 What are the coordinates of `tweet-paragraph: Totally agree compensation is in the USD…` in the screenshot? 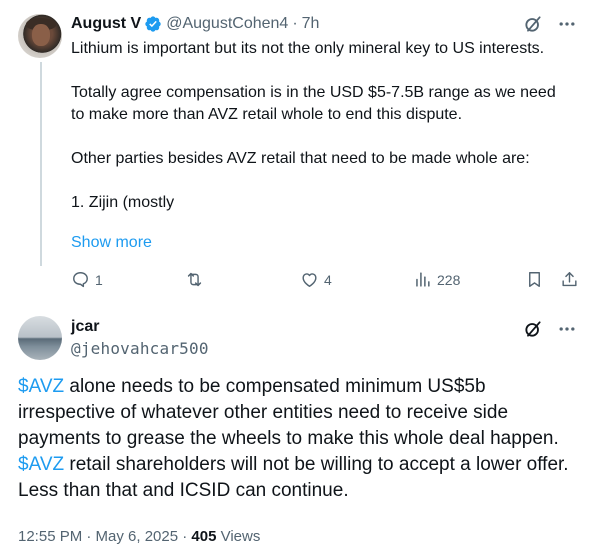 It's located at (313, 103).